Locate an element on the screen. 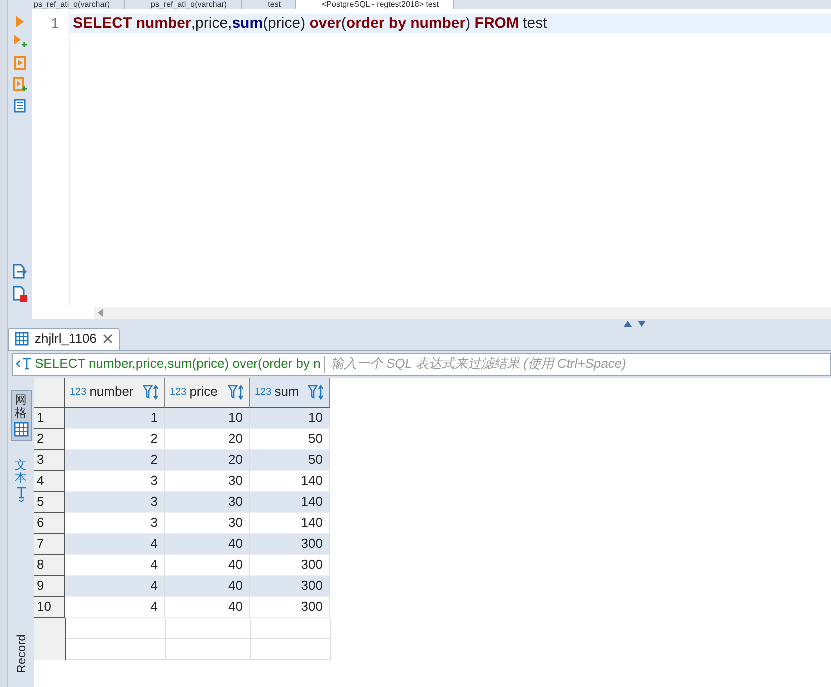 This screenshot has width=831, height=687. row-number: 5 is located at coordinates (49, 502).